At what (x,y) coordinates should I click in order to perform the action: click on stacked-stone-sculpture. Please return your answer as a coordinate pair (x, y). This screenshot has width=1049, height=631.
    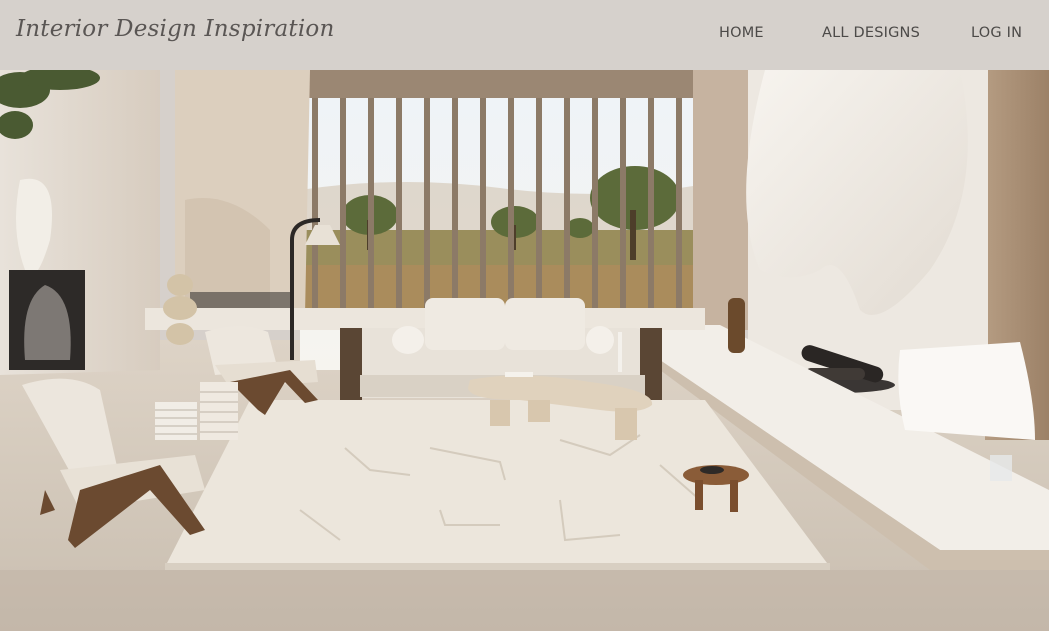
    Looking at the image, I should click on (180, 309).